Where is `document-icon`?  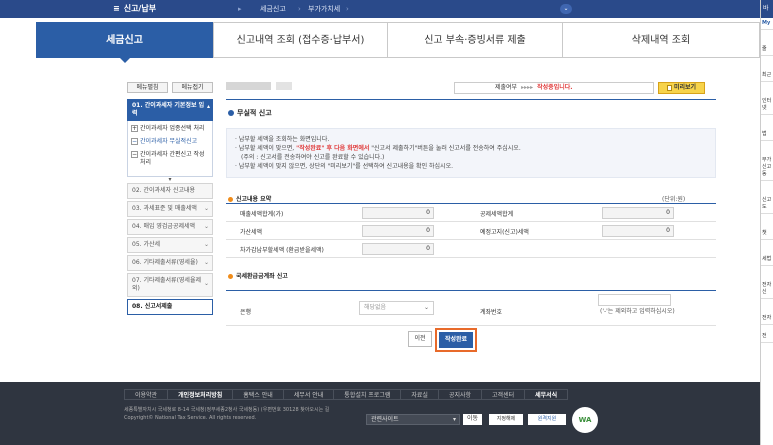
document-icon is located at coordinates (669, 87).